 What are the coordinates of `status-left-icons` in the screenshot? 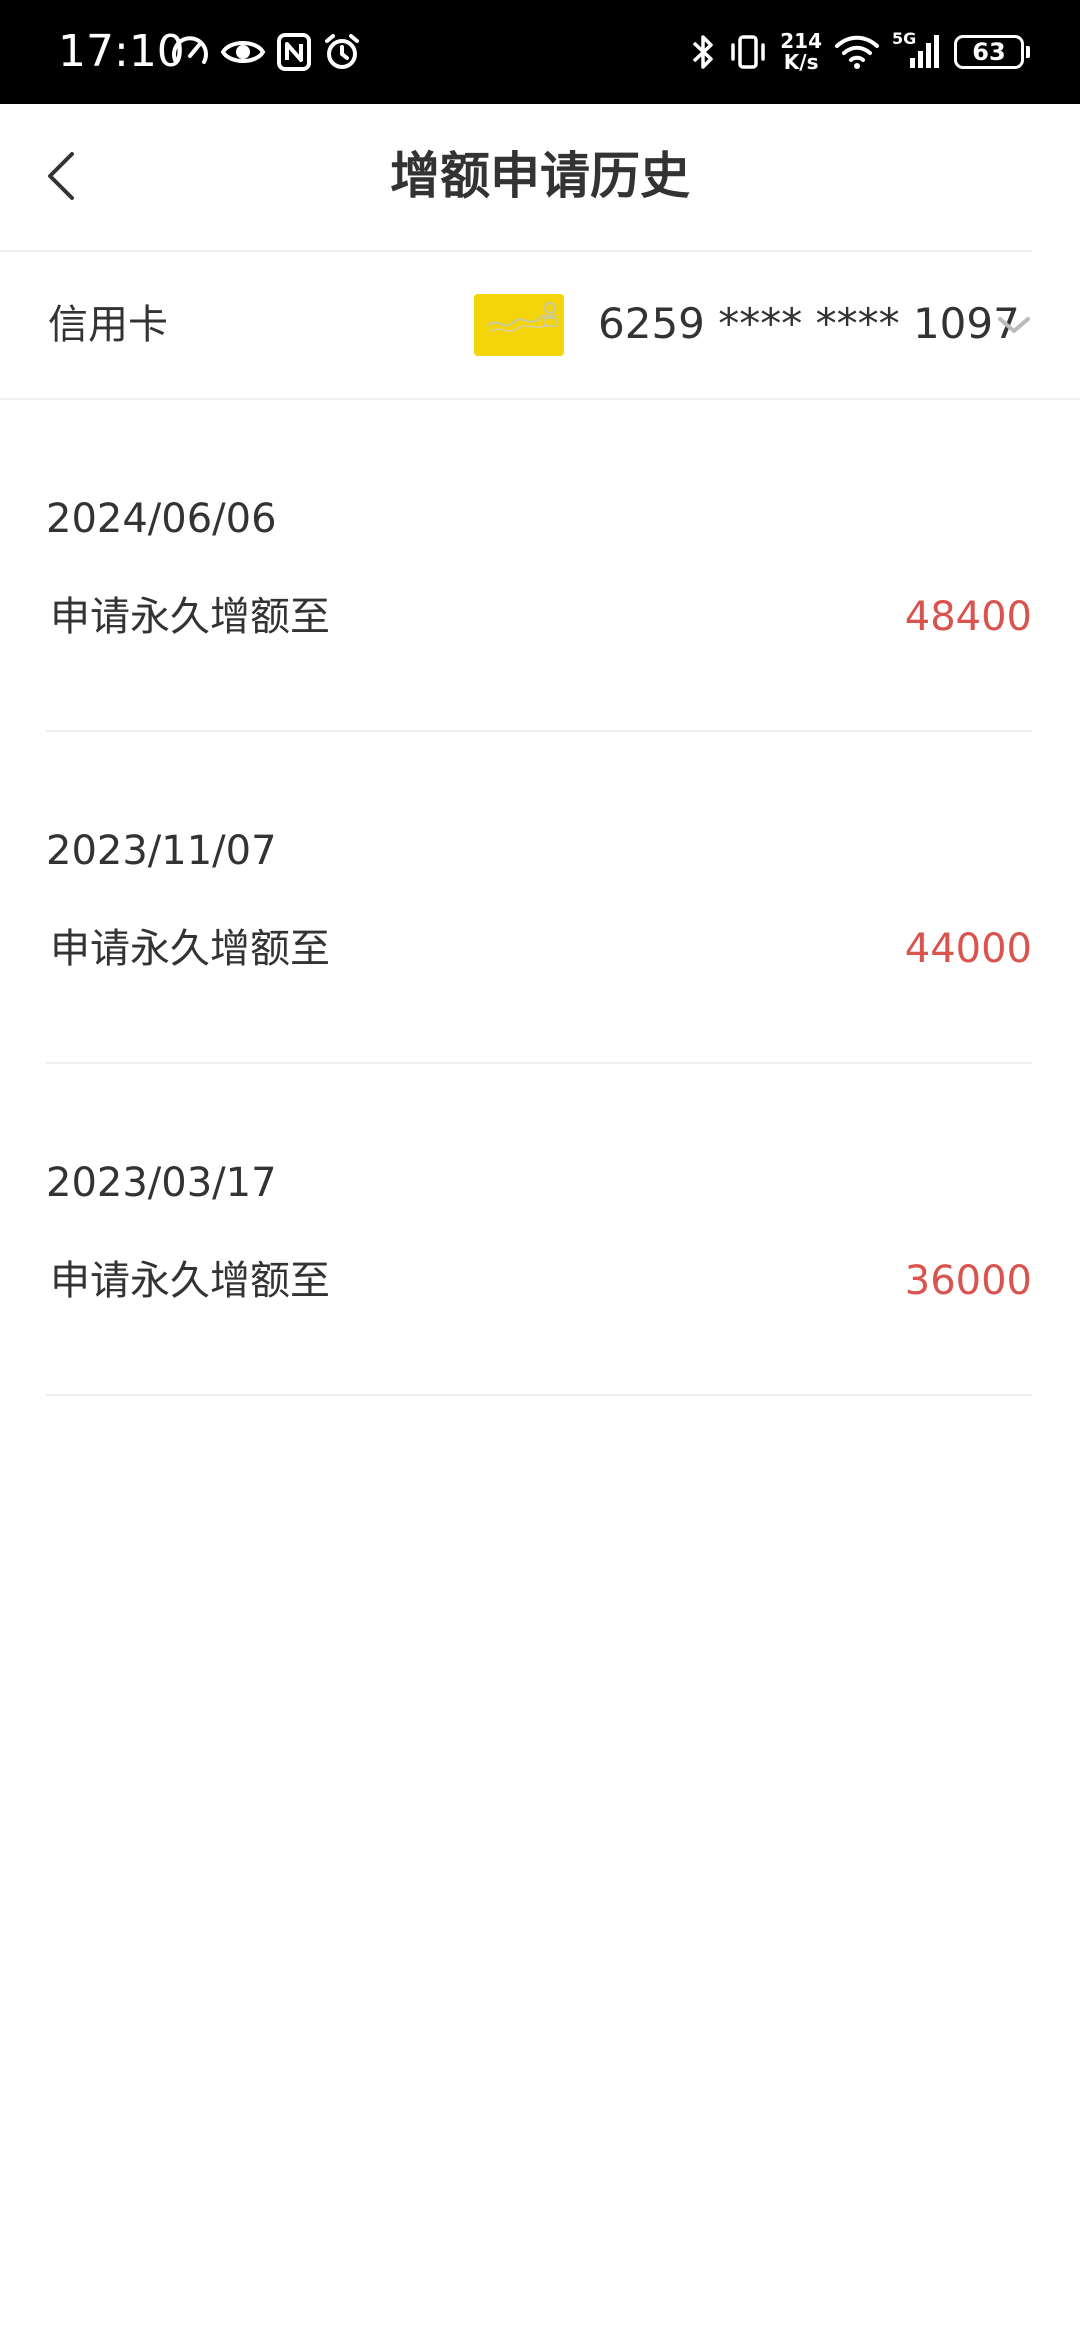 It's located at (266, 52).